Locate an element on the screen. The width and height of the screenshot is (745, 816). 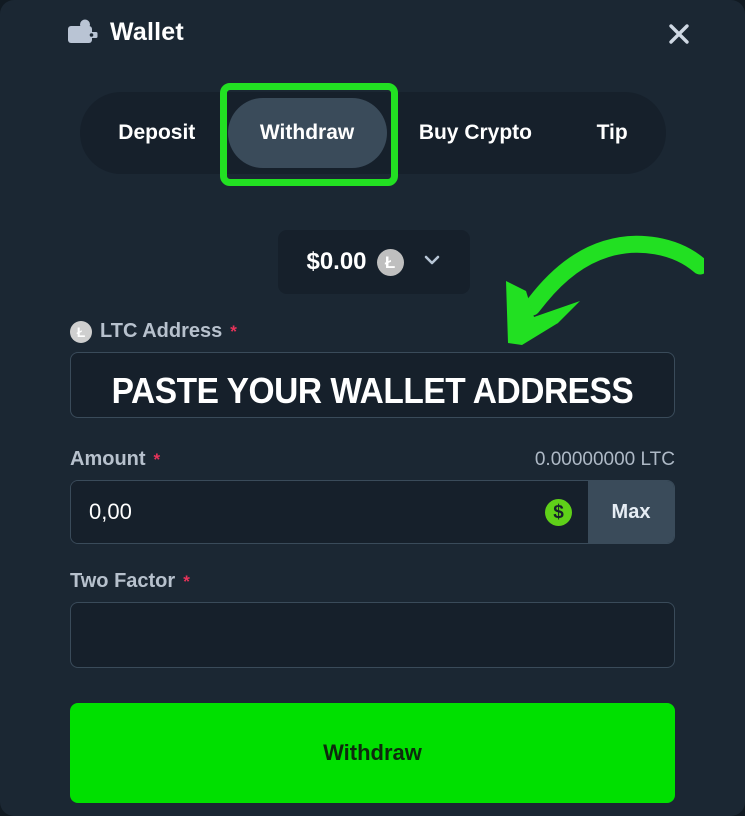
amount-value: 0,00 is located at coordinates (110, 511).